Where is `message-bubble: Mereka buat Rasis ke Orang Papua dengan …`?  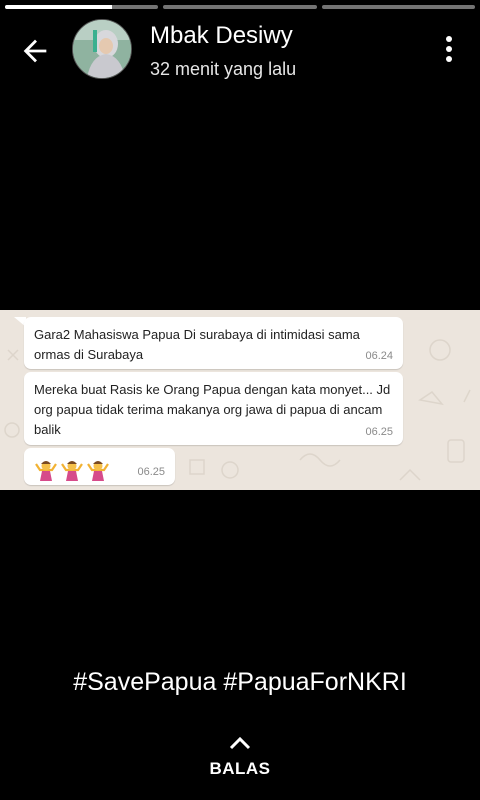 message-bubble: Mereka buat Rasis ke Orang Papua dengan … is located at coordinates (213, 408).